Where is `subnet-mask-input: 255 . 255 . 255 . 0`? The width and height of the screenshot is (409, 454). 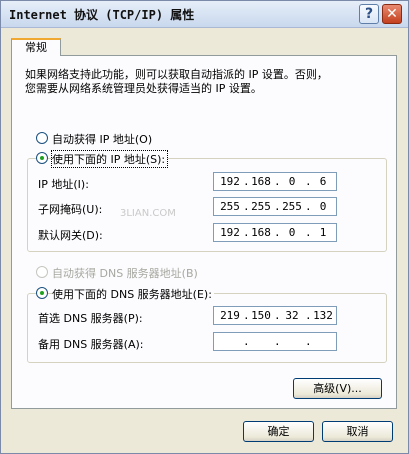
subnet-mask-input: 255 . 255 . 255 . 0 is located at coordinates (275, 206).